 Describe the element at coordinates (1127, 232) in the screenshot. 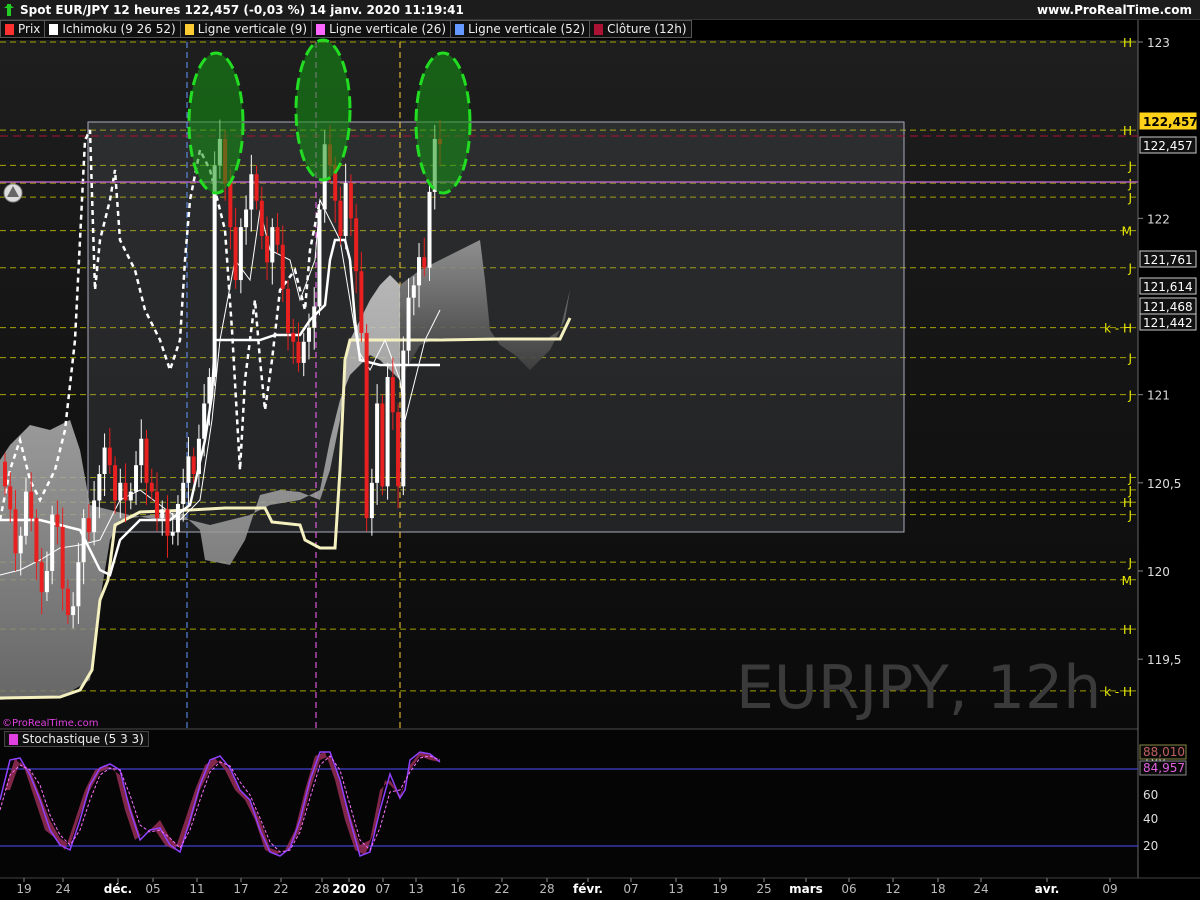

I see `level-tag: M` at that location.